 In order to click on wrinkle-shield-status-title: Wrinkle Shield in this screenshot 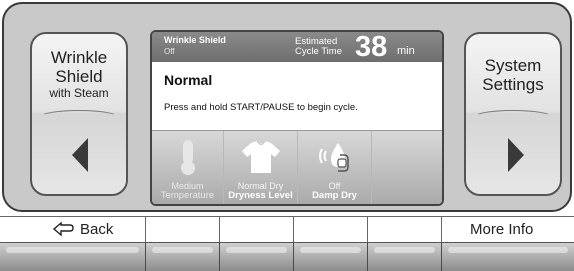, I will do `click(195, 40)`.